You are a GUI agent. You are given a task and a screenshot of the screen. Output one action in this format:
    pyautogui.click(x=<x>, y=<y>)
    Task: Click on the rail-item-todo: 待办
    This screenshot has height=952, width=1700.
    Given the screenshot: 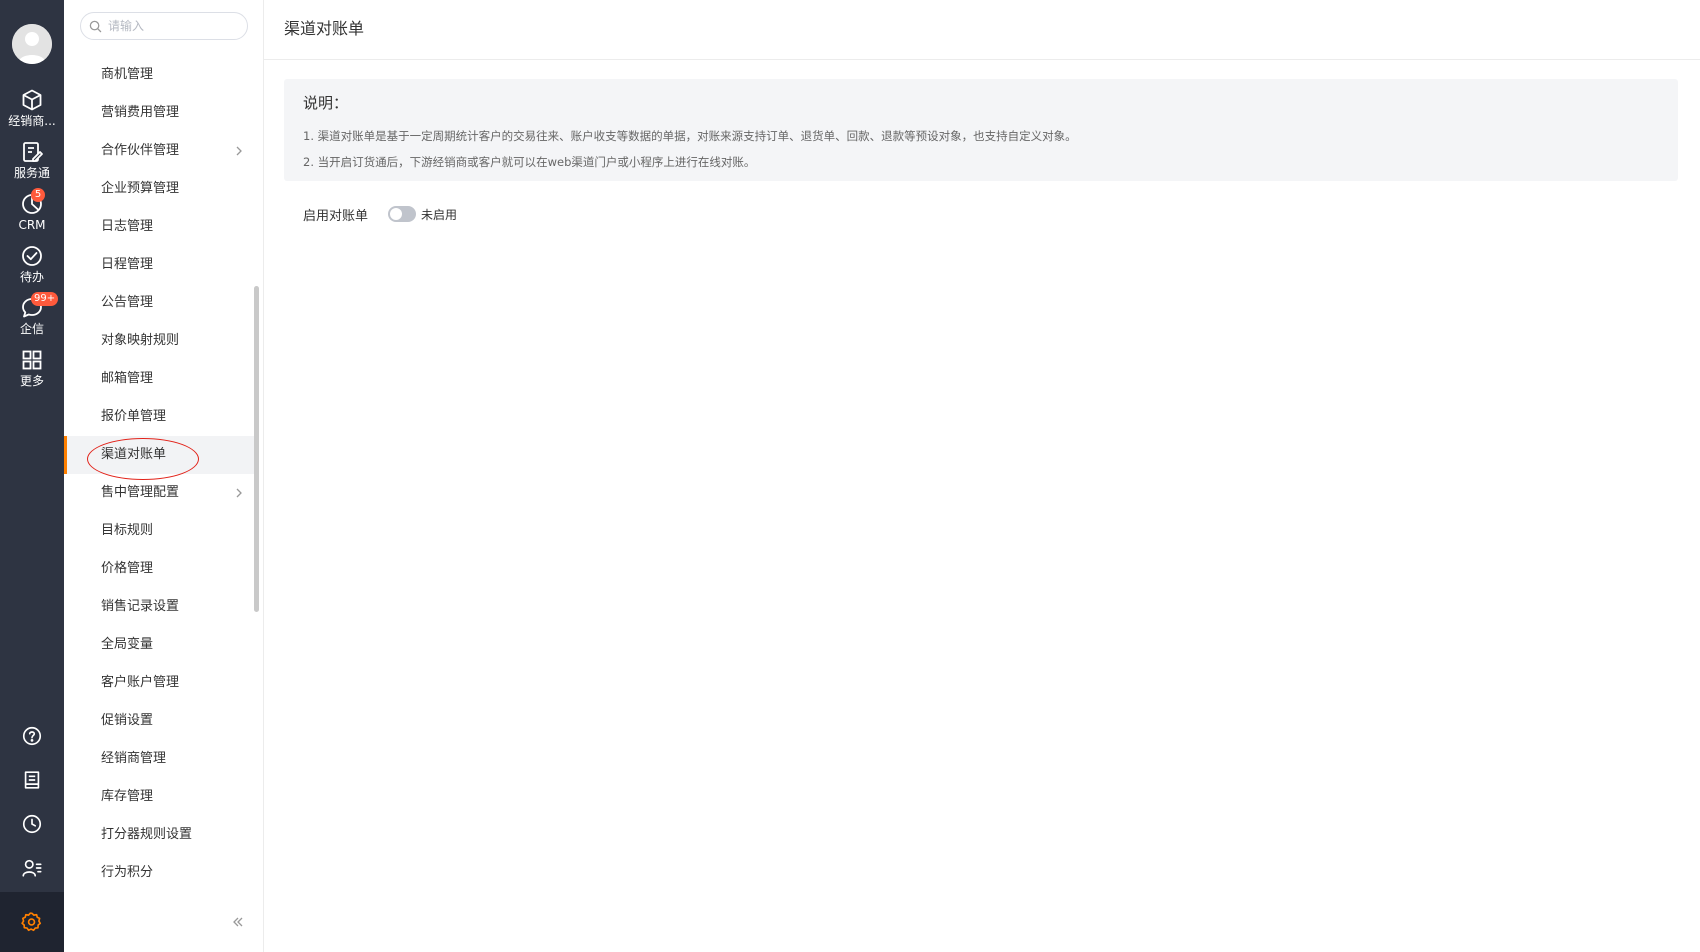 What is the action you would take?
    pyautogui.click(x=32, y=270)
    